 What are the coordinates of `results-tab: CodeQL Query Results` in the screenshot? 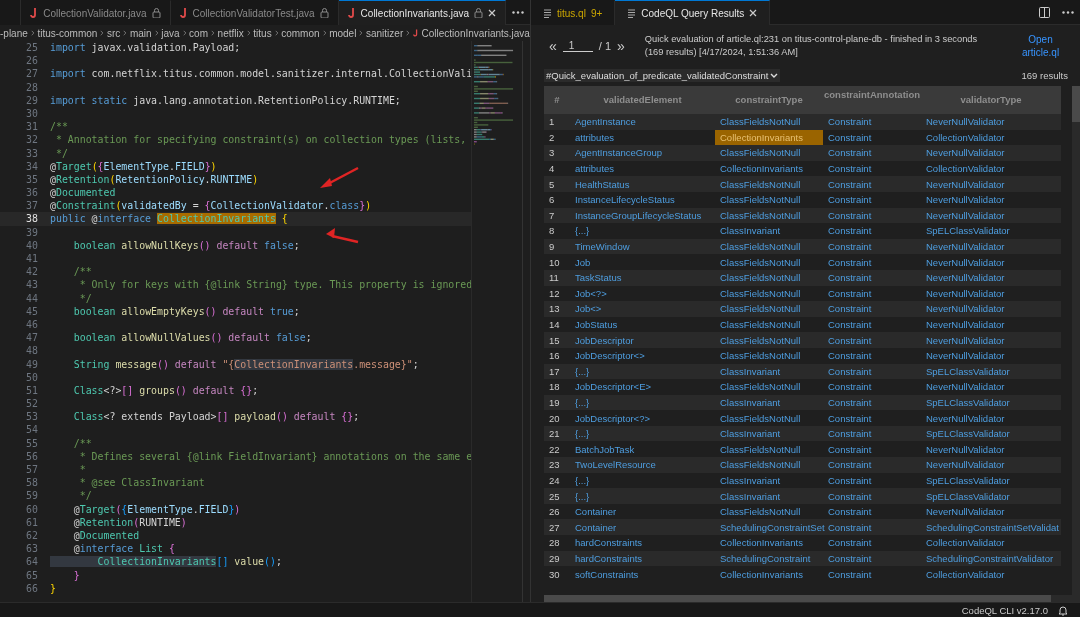 It's located at (693, 12).